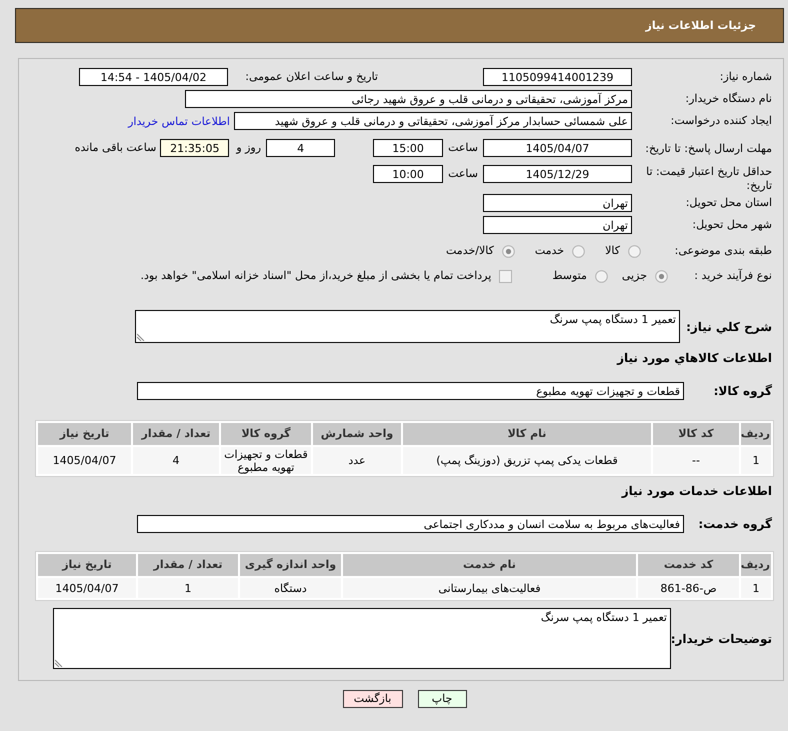  I want to click on buyer-org-field: مرکز آموزشی، تحقیقاتی و درمانی قلب و عروق شهید رجائی, so click(408, 99).